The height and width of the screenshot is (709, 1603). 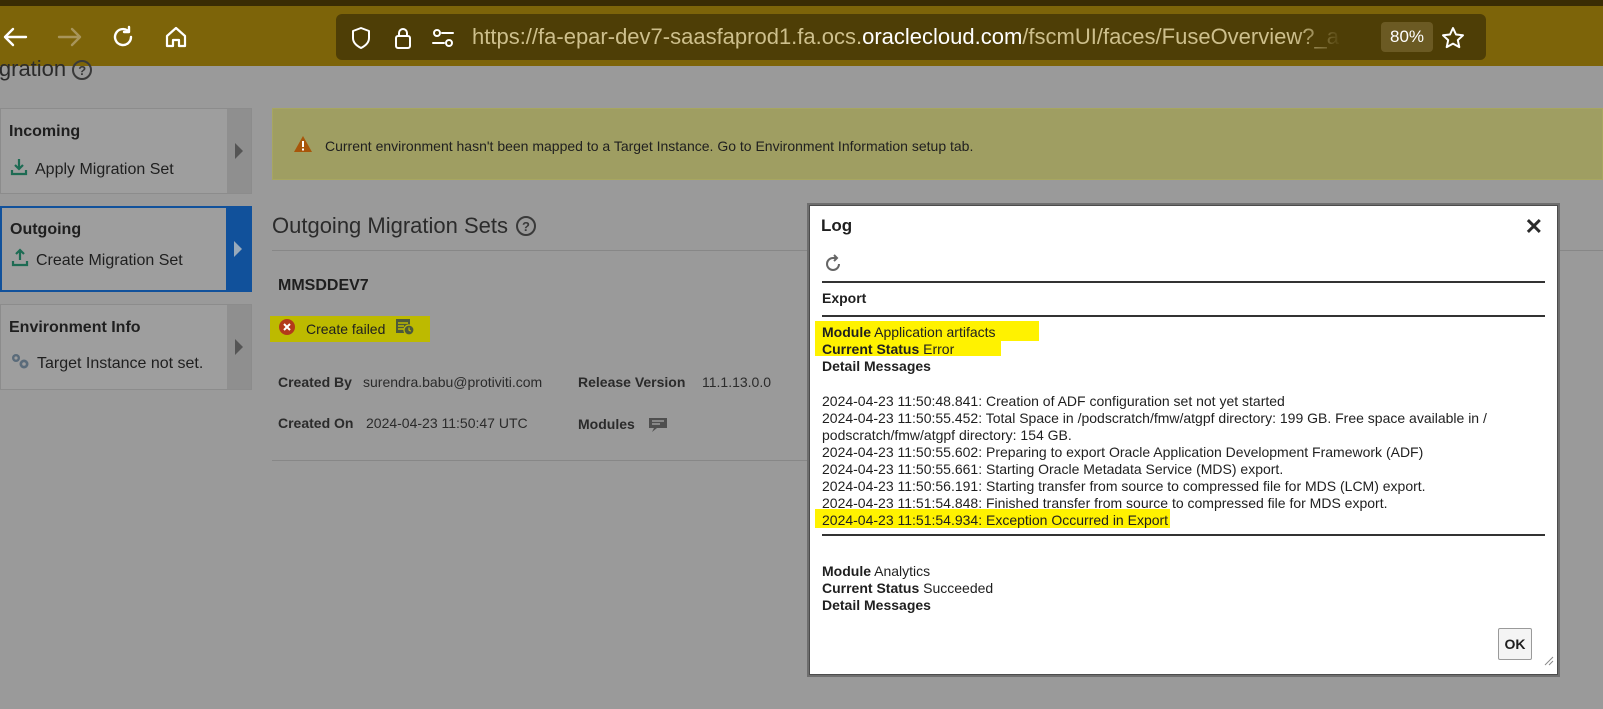 I want to click on section-title: Outgoing Migration Sets ?, so click(x=404, y=226).